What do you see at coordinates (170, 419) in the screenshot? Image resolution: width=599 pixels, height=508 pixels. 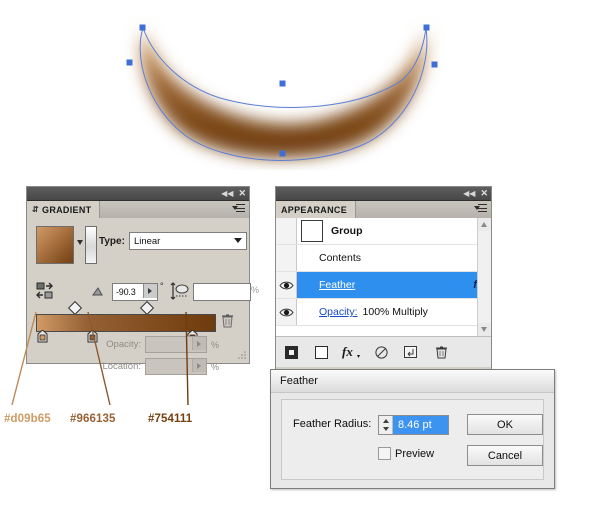 I see `hex-label-2: #754111` at bounding box center [170, 419].